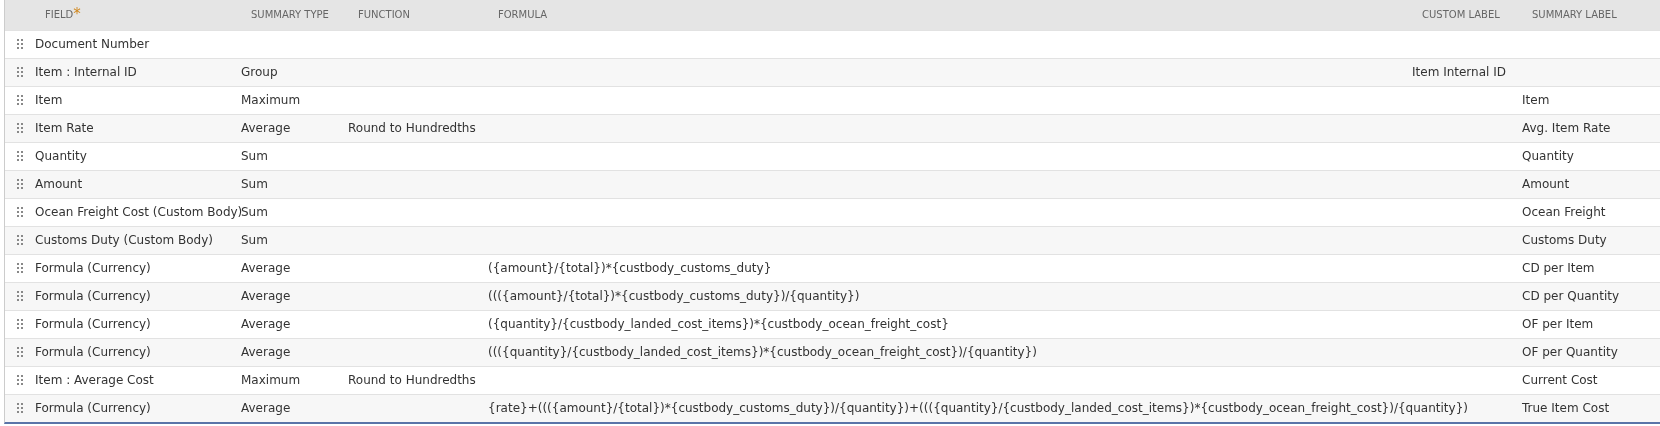 The height and width of the screenshot is (426, 1660). Describe the element at coordinates (61, 156) in the screenshot. I see `field-cell: Quantity` at that location.